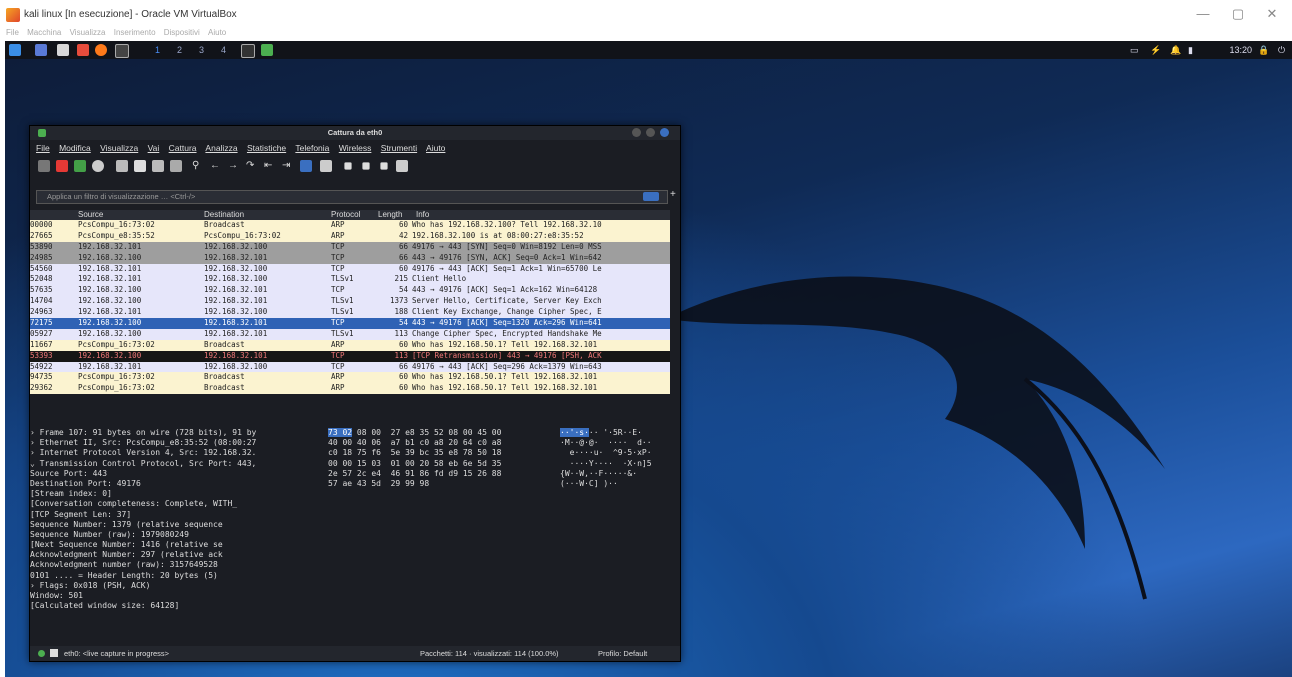 The height and width of the screenshot is (677, 1292). I want to click on menu-file: File, so click(12, 32).